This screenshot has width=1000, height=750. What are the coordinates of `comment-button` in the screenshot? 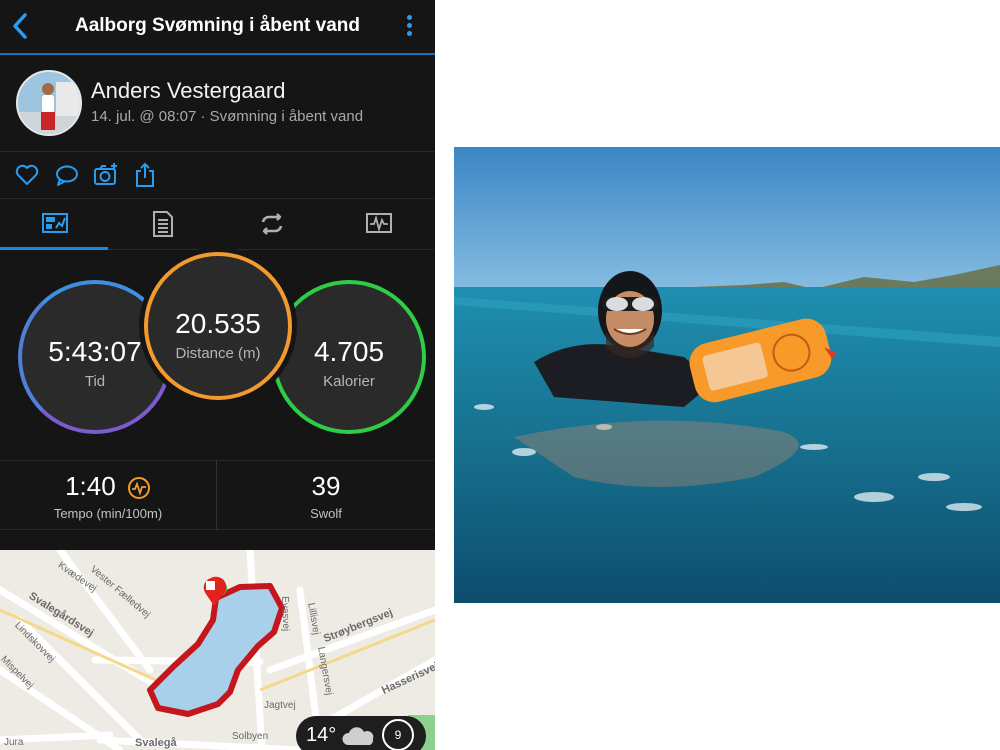 It's located at (67, 175).